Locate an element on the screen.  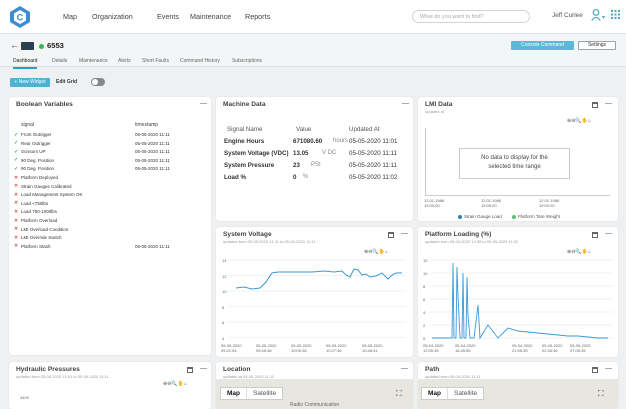
tab-subscriptions: Subscriptions is located at coordinates (247, 61).